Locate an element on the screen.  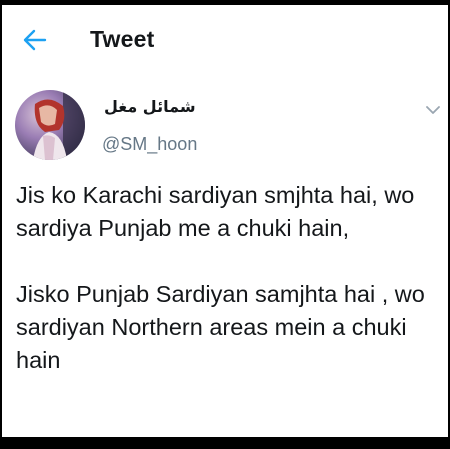
author-display-name: شمائل مغل is located at coordinates (150, 106).